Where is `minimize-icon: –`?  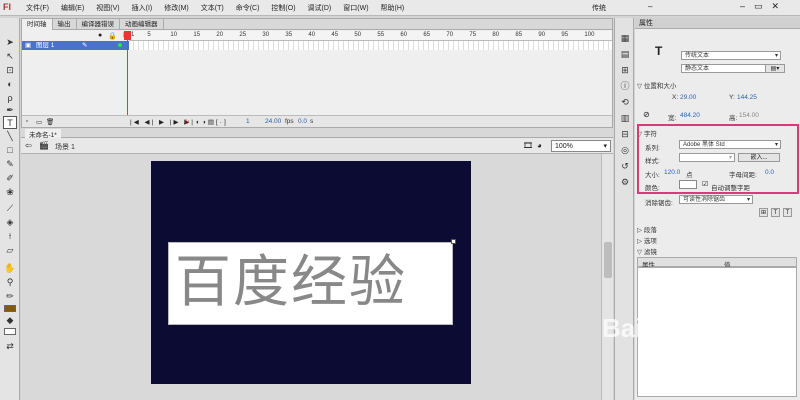 minimize-icon: – is located at coordinates (650, 6).